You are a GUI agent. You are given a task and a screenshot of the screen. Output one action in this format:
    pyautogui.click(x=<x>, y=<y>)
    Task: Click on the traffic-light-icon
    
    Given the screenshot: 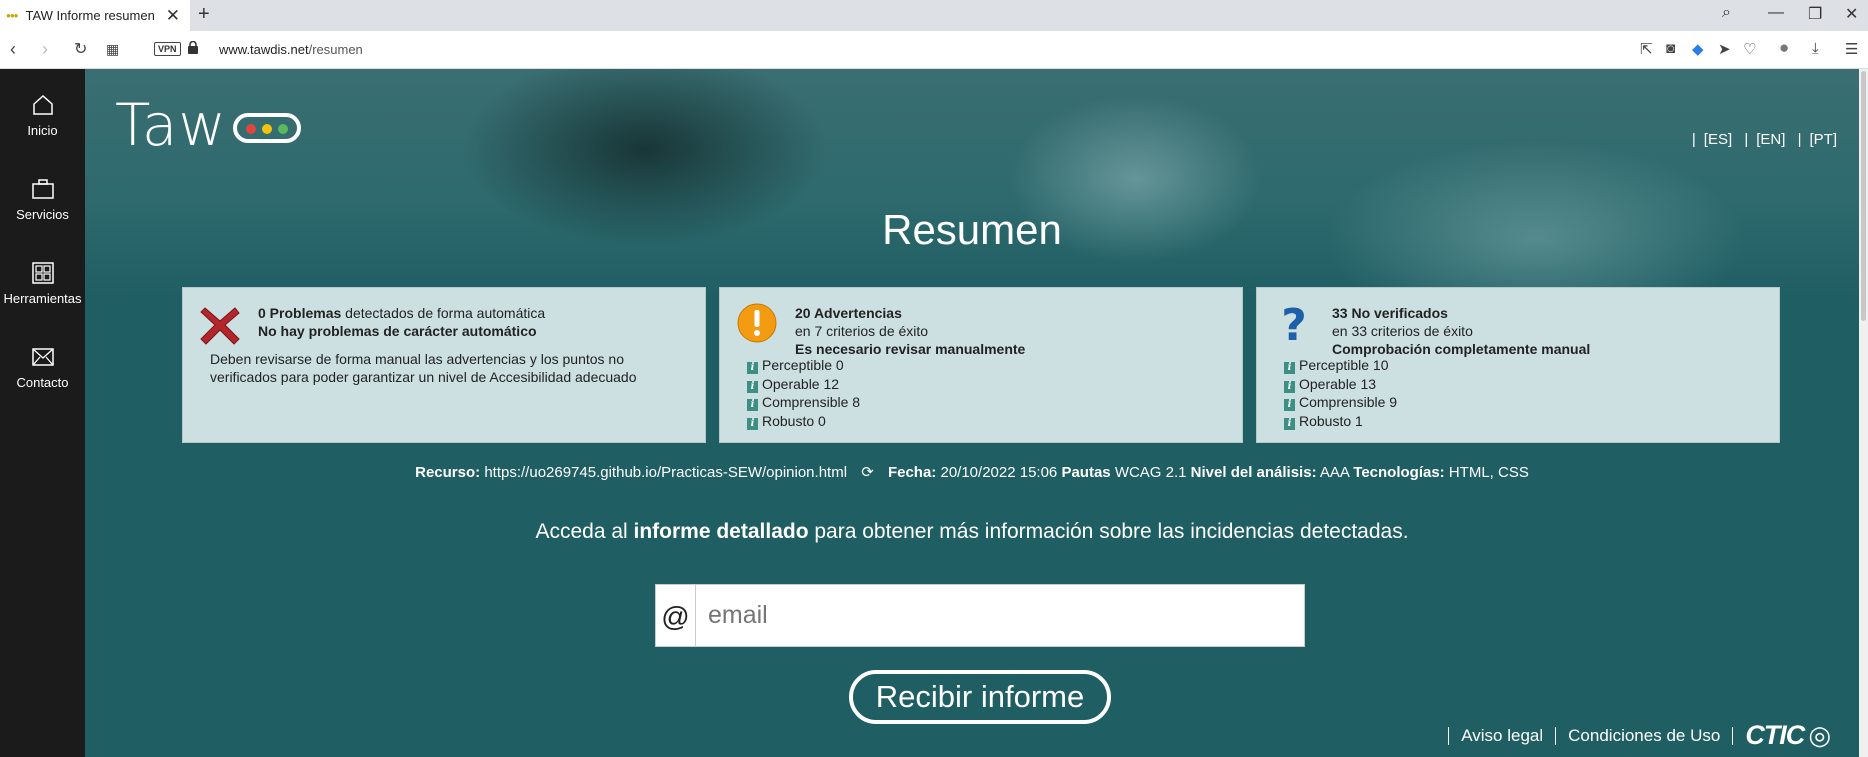 What is the action you would take?
    pyautogui.click(x=267, y=128)
    